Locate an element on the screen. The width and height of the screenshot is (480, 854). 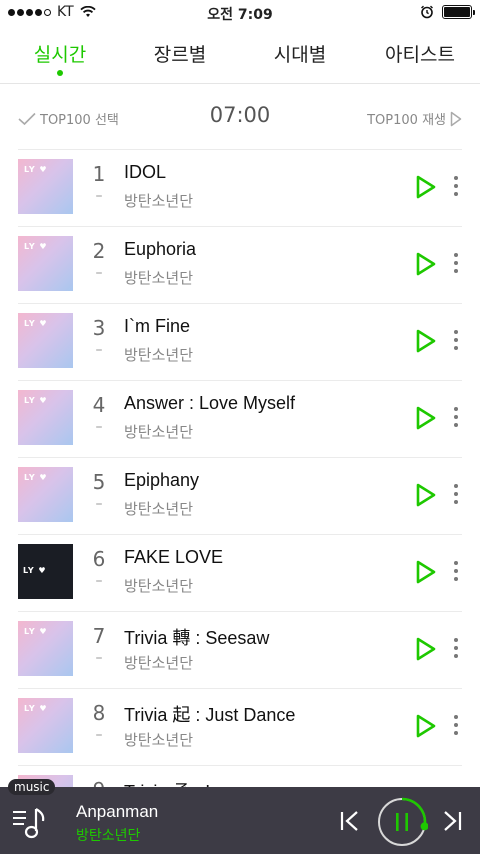
active-tab-indicator is located at coordinates (60, 73).